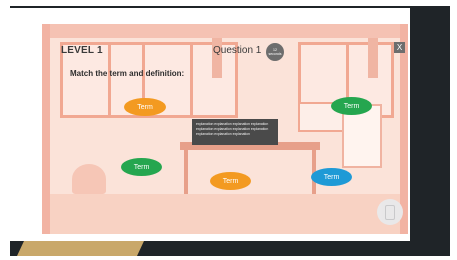  What do you see at coordinates (127, 73) in the screenshot?
I see `instruction-text: Match the term and definition:` at bounding box center [127, 73].